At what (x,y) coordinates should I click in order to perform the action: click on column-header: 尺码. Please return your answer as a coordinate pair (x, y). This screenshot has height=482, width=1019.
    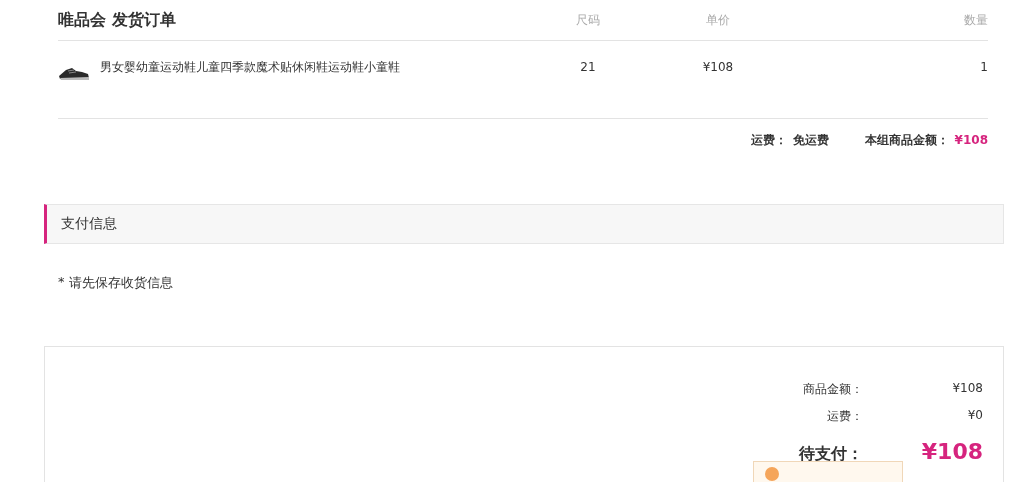
    Looking at the image, I should click on (588, 20).